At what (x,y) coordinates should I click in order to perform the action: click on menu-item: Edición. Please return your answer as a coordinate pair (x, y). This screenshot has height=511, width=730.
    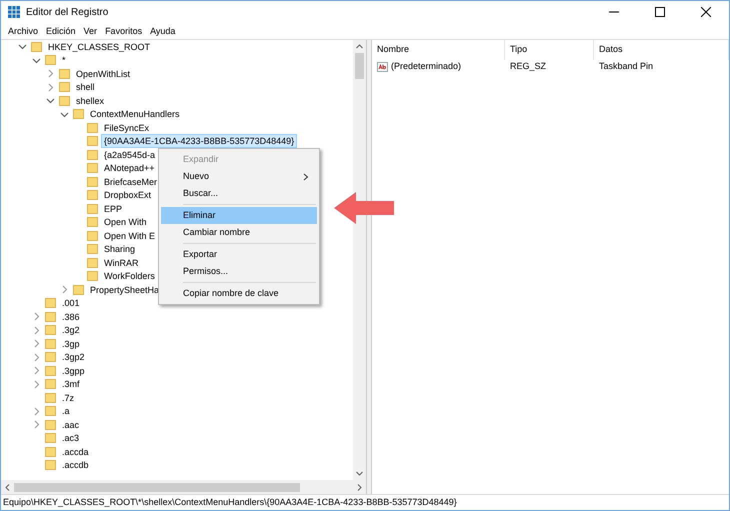
    Looking at the image, I should click on (61, 31).